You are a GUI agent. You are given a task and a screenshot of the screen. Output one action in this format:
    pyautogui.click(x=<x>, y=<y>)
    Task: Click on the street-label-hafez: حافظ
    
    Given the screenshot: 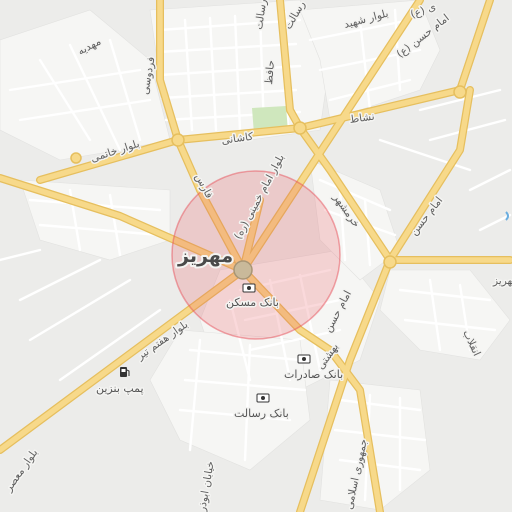 What is the action you would take?
    pyautogui.click(x=270, y=73)
    